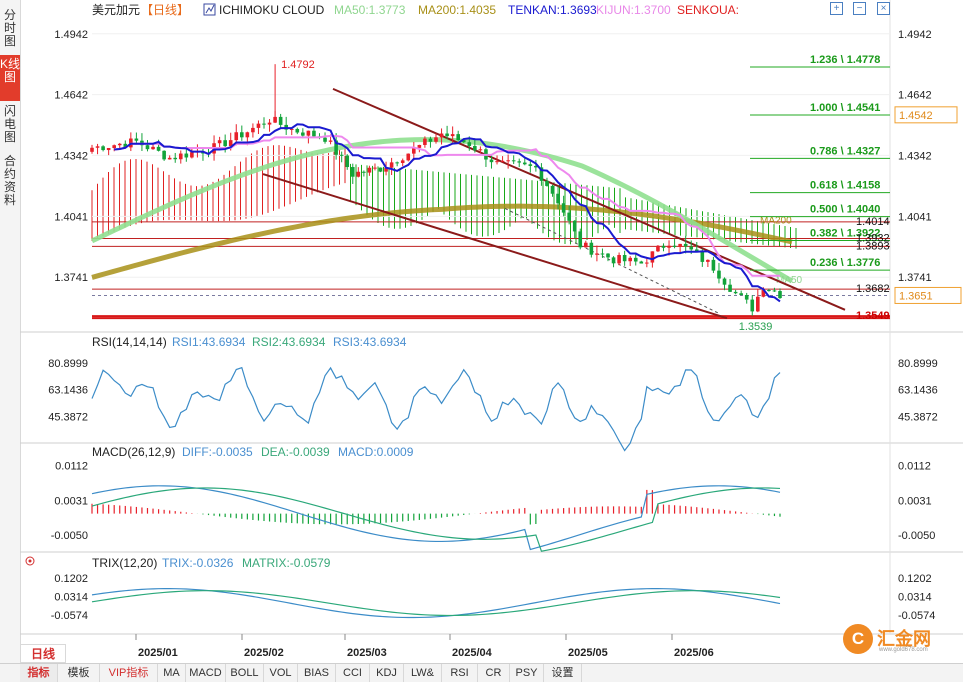  What do you see at coordinates (69, 536) in the screenshot?
I see `y-tick-left: -0.0050` at bounding box center [69, 536].